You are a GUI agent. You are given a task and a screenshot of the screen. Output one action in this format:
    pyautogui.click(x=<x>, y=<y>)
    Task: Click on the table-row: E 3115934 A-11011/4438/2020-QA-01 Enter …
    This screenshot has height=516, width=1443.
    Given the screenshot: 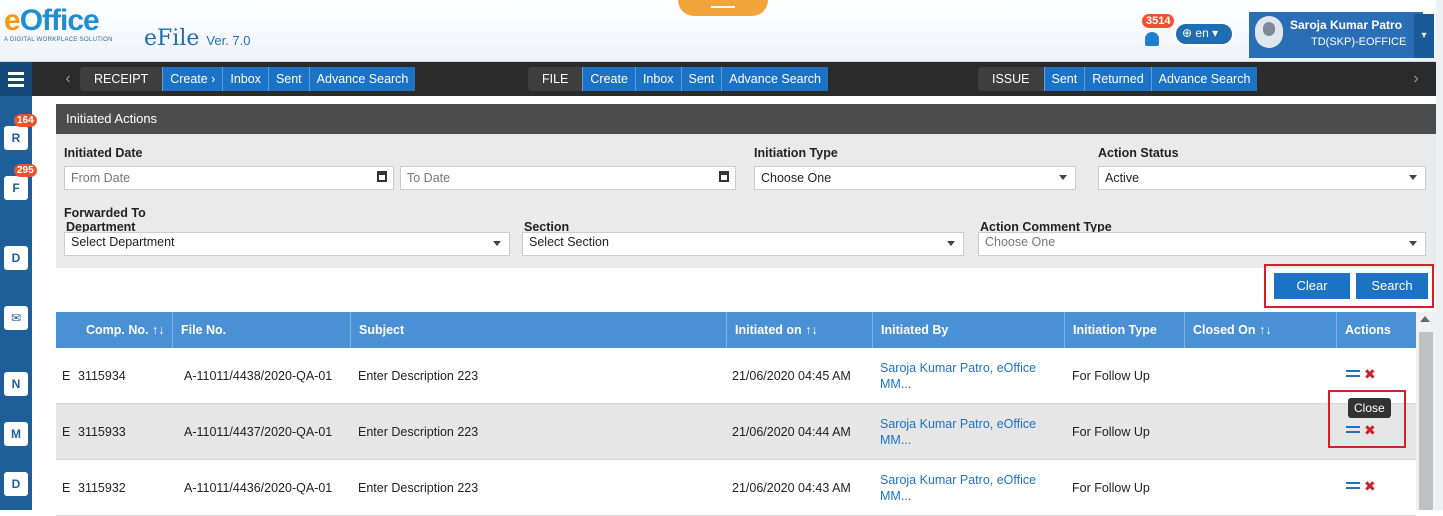 What is the action you would take?
    pyautogui.click(x=736, y=376)
    